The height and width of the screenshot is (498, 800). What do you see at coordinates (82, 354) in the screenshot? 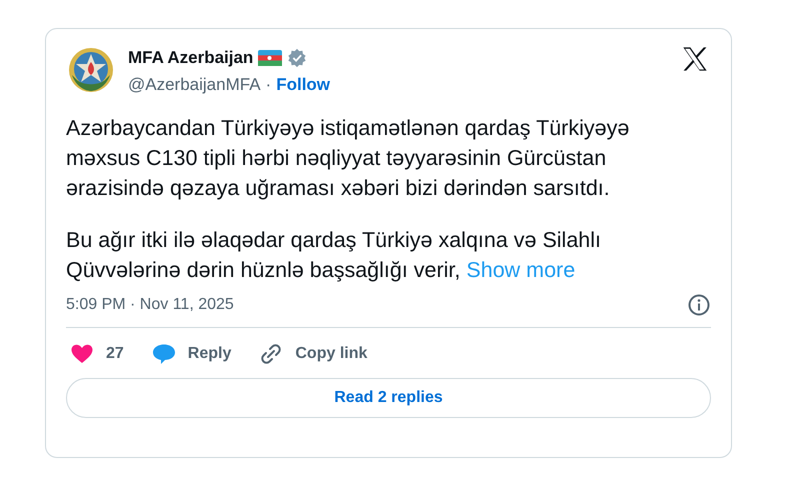
I see `heart-icon` at bounding box center [82, 354].